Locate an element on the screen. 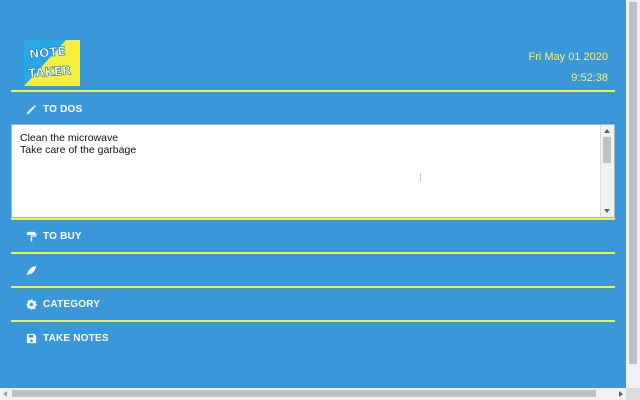 The height and width of the screenshot is (400, 640). textarea-scrollbar is located at coordinates (607, 171).